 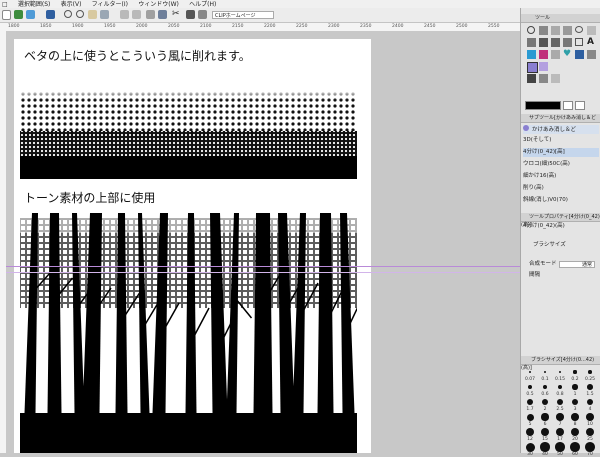 What do you see at coordinates (561, 129) in the screenshot?
I see `subtool-active: かけあみ消し＆ど` at bounding box center [561, 129].